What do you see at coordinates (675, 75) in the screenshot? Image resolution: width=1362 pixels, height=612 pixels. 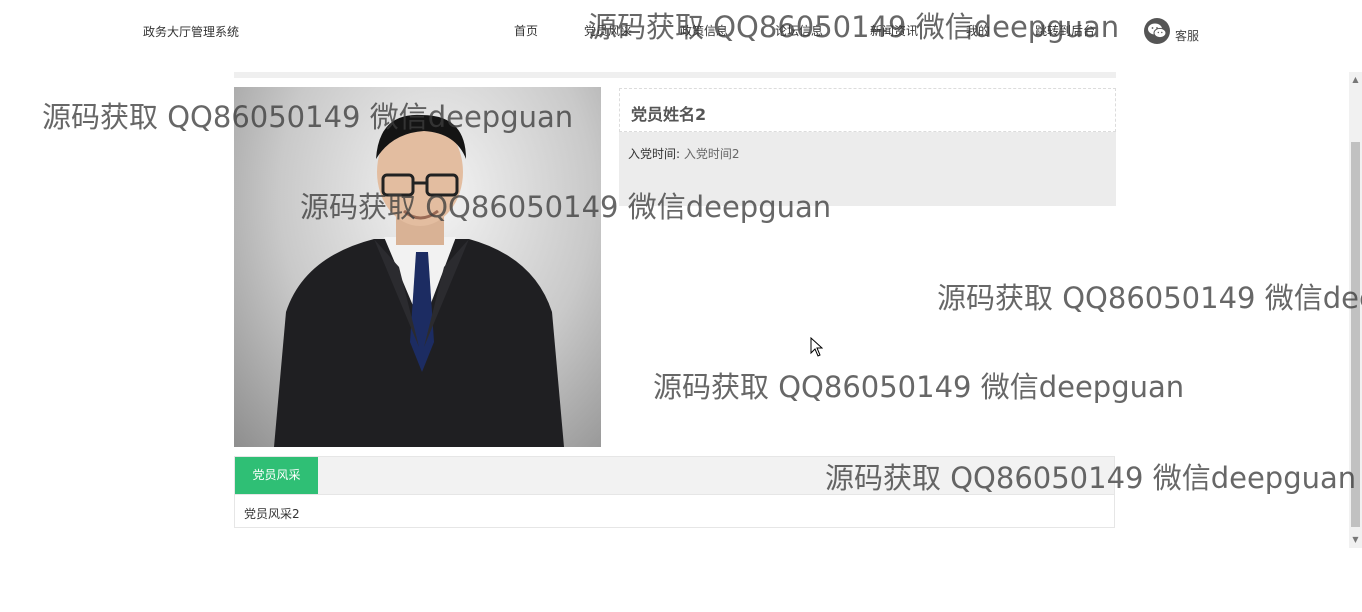 I see `content-top-divider` at bounding box center [675, 75].